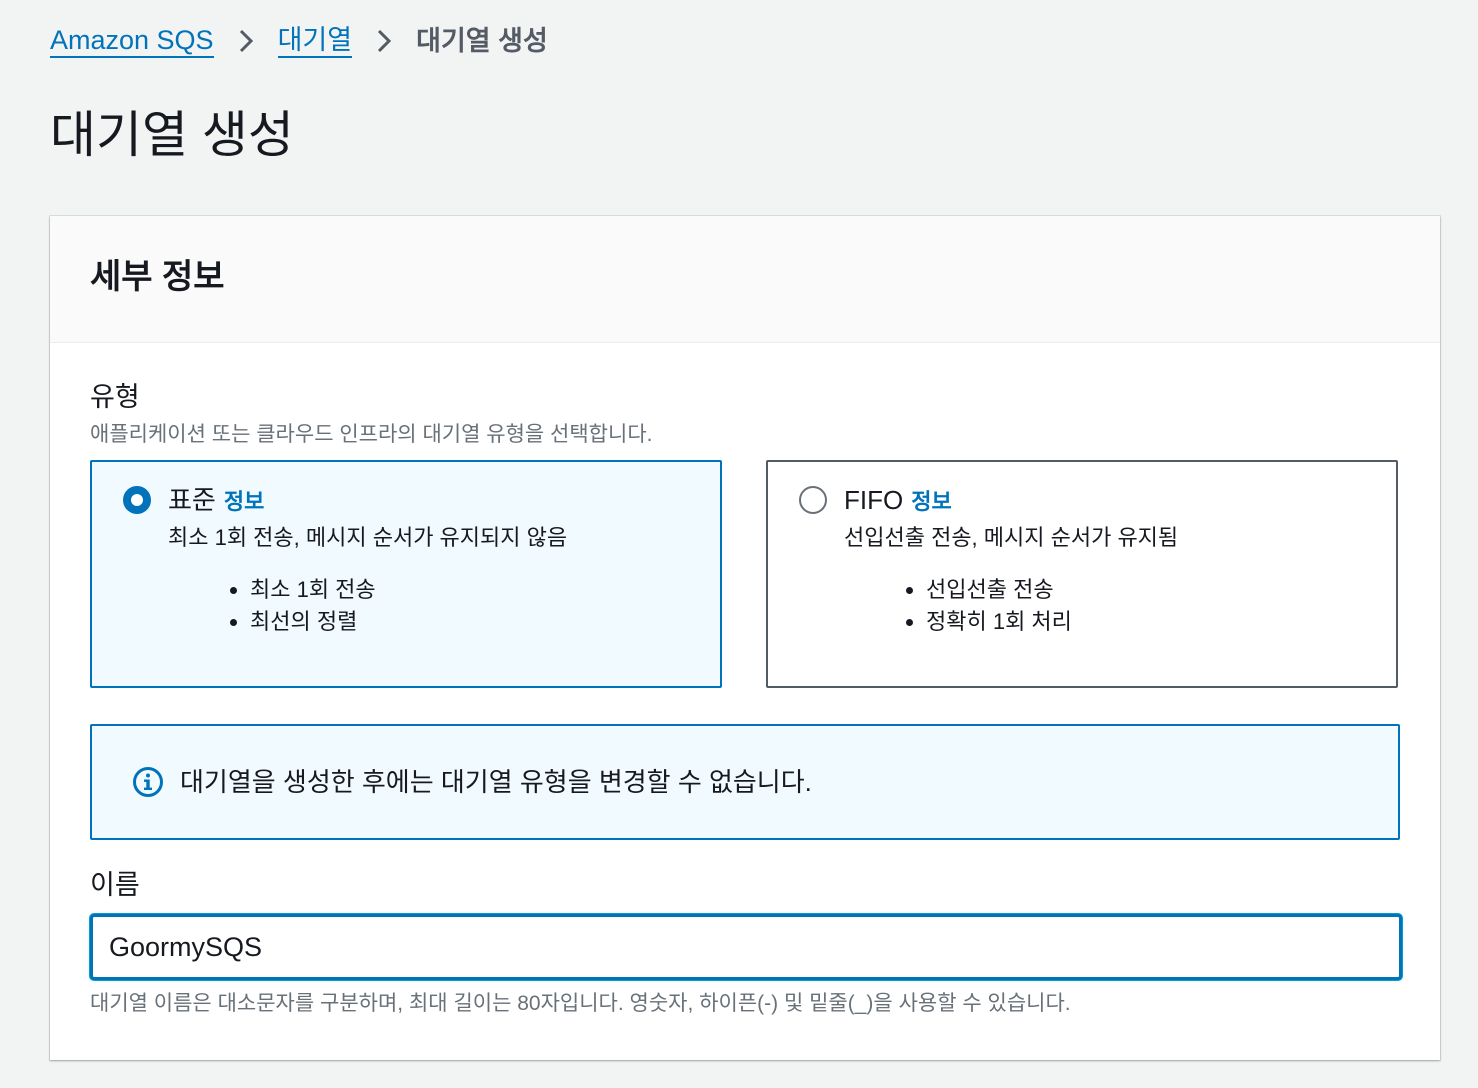 The width and height of the screenshot is (1478, 1088). I want to click on info-alert: 대기열을 생성한 후에는 대기열 유형을 변경할 수 없습니다., so click(745, 782).